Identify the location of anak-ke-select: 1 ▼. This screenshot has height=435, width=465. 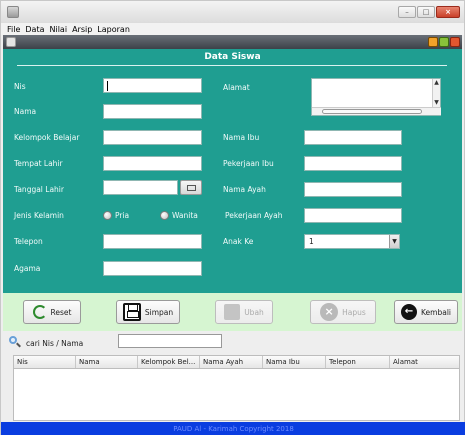
(352, 241).